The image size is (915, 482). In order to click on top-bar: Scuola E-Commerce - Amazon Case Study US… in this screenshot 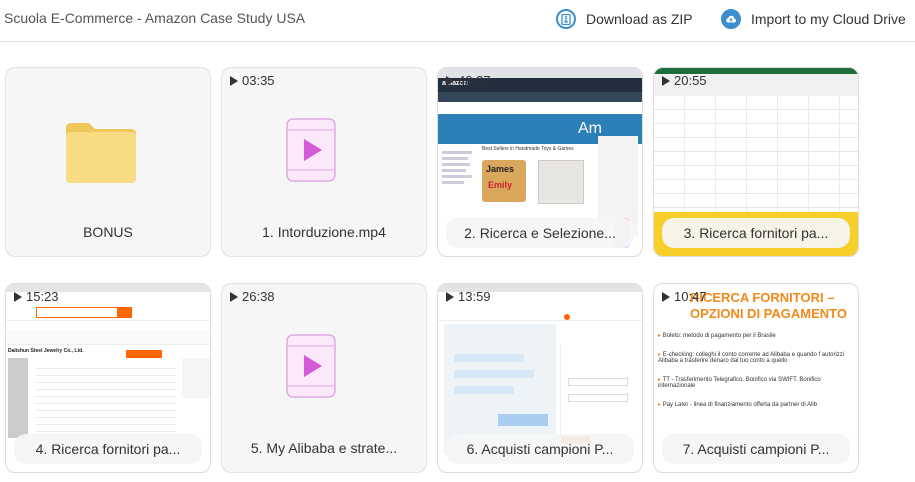, I will do `click(457, 21)`.